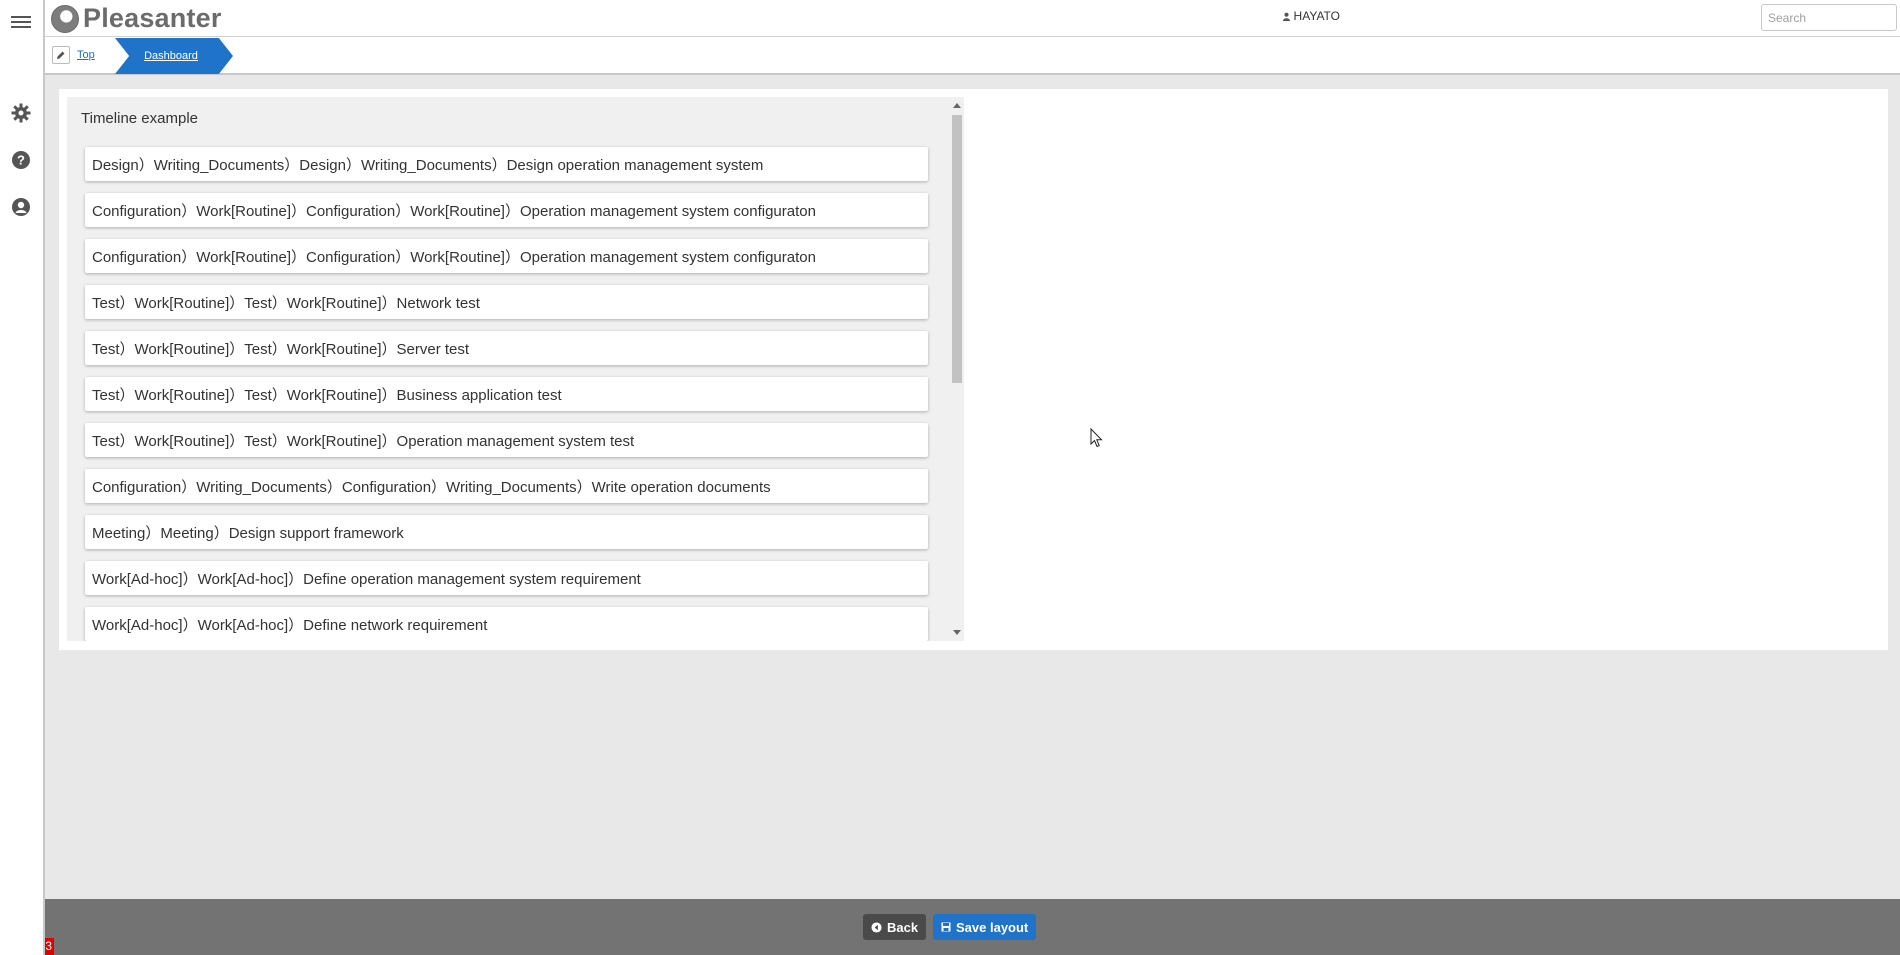  Describe the element at coordinates (21, 113) in the screenshot. I see `gear-icon` at that location.